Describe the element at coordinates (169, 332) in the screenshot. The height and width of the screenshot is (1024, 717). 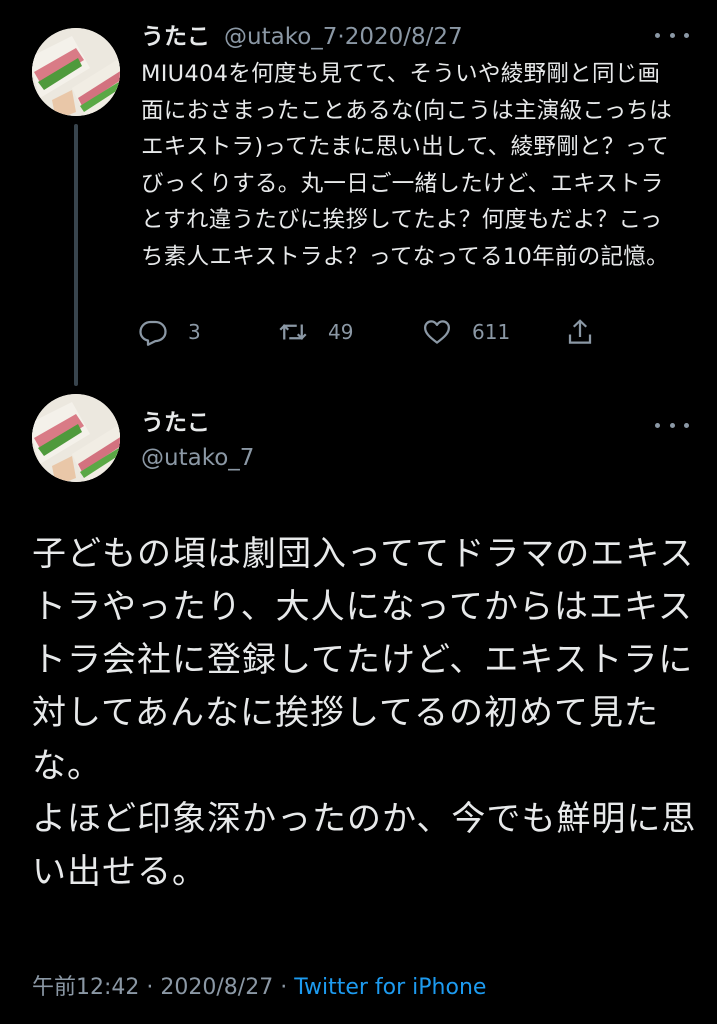
I see `reply-button: 3` at that location.